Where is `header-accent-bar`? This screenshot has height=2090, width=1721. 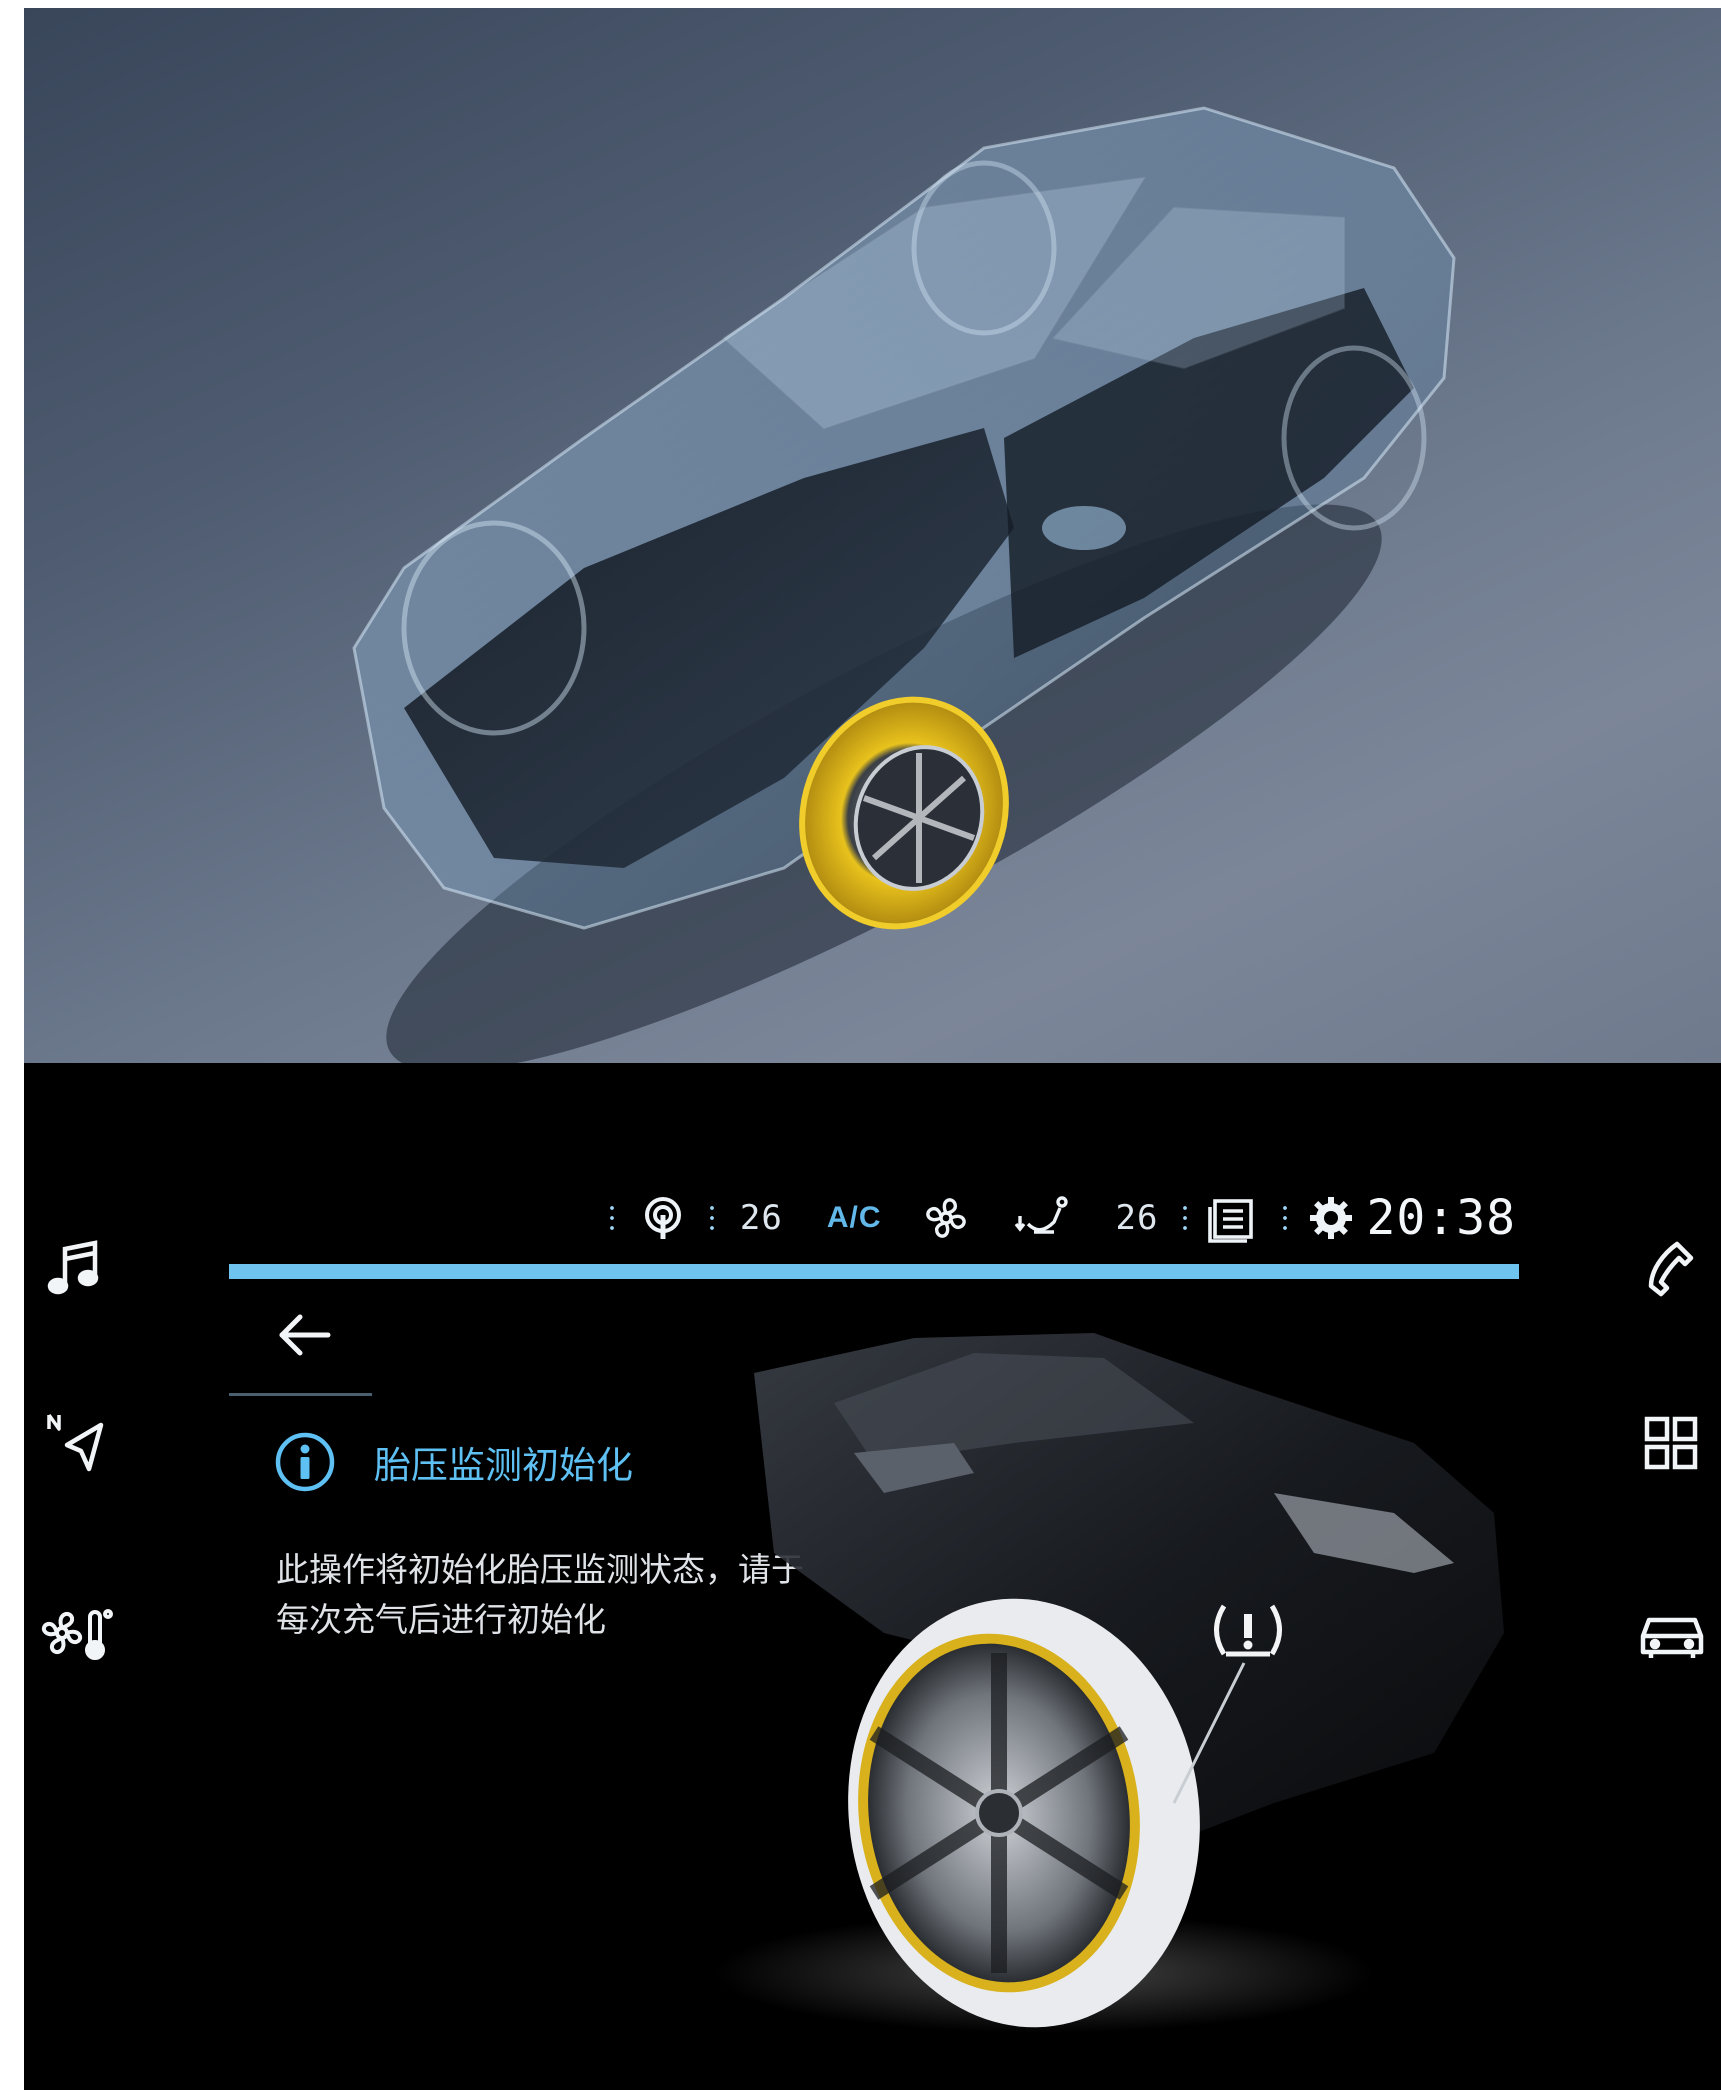 header-accent-bar is located at coordinates (874, 1271).